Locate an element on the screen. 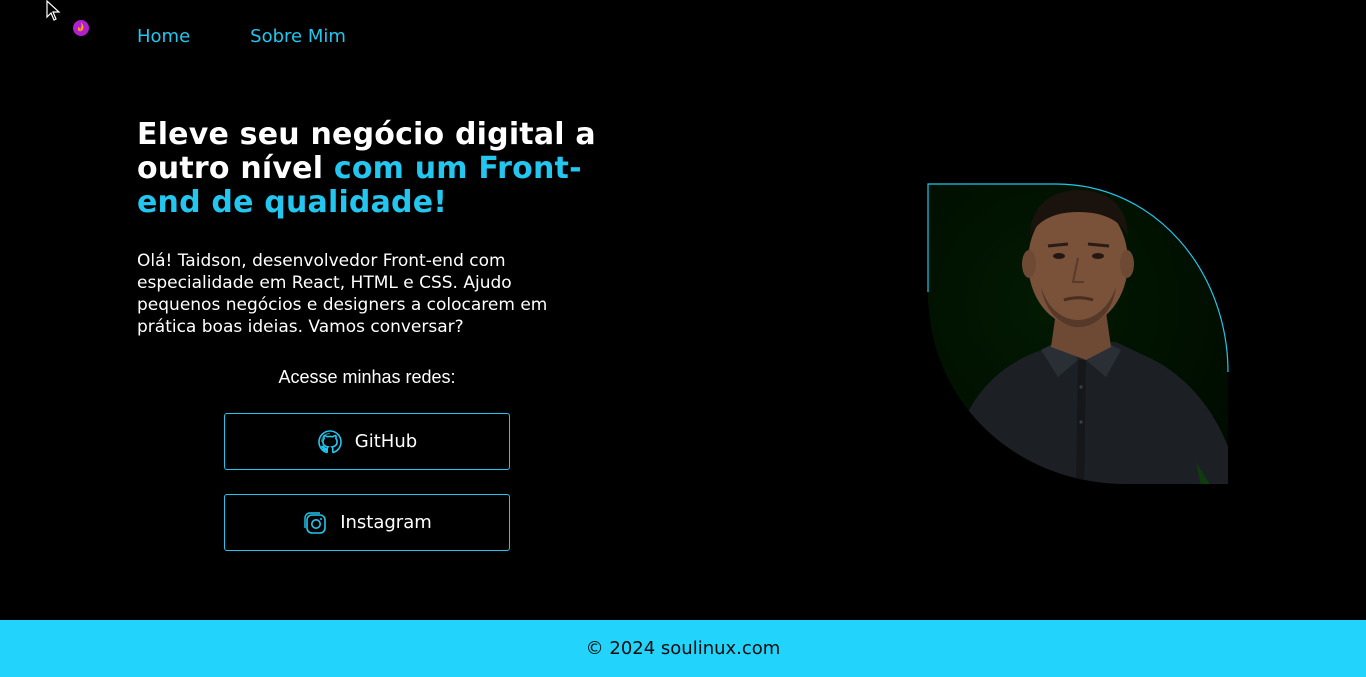 The image size is (1366, 677). github-icon is located at coordinates (329, 441).